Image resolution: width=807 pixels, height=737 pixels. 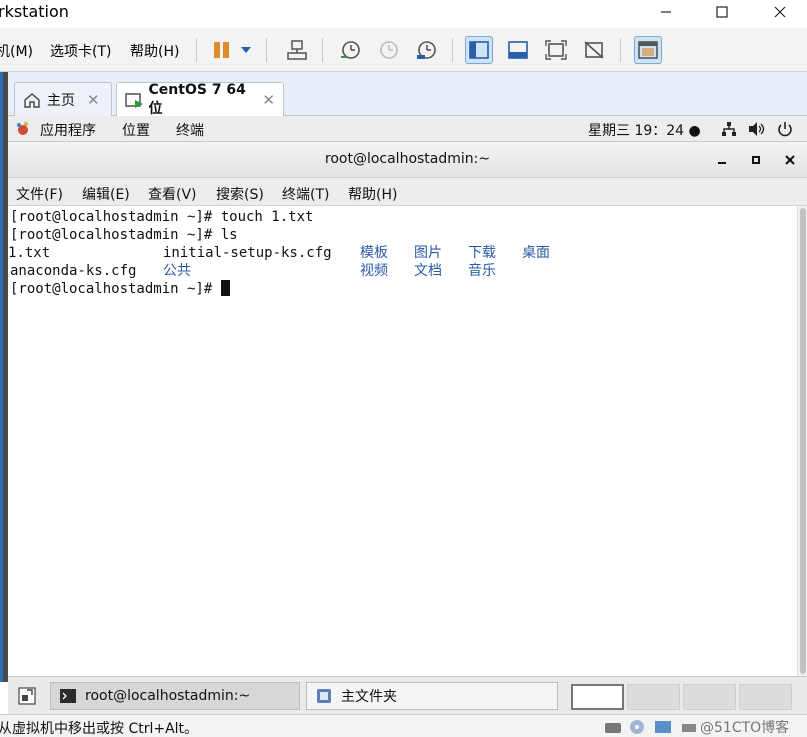 I want to click on gnome-bottom-panel: root@localhostadmin:~ 主文件夹, so click(x=407, y=695).